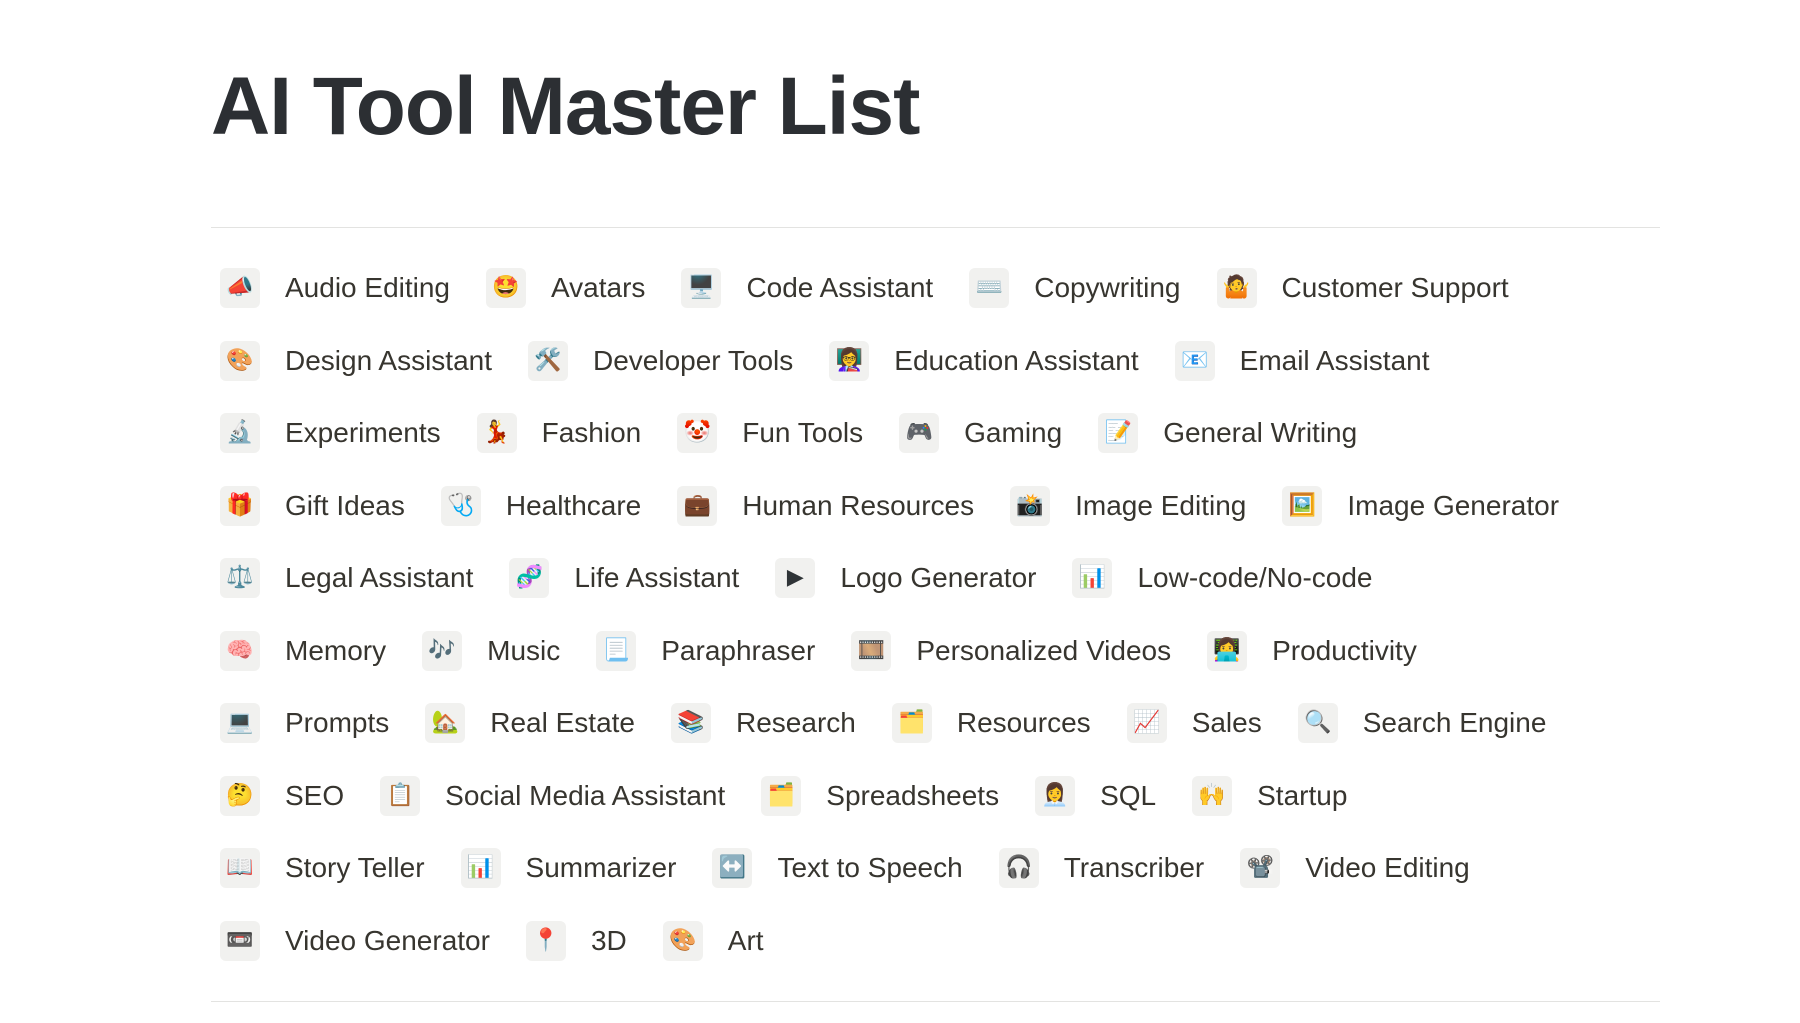 This screenshot has height=1023, width=1800. I want to click on tag-link-logo-generator: ▶ Logo Generator, so click(906, 578).